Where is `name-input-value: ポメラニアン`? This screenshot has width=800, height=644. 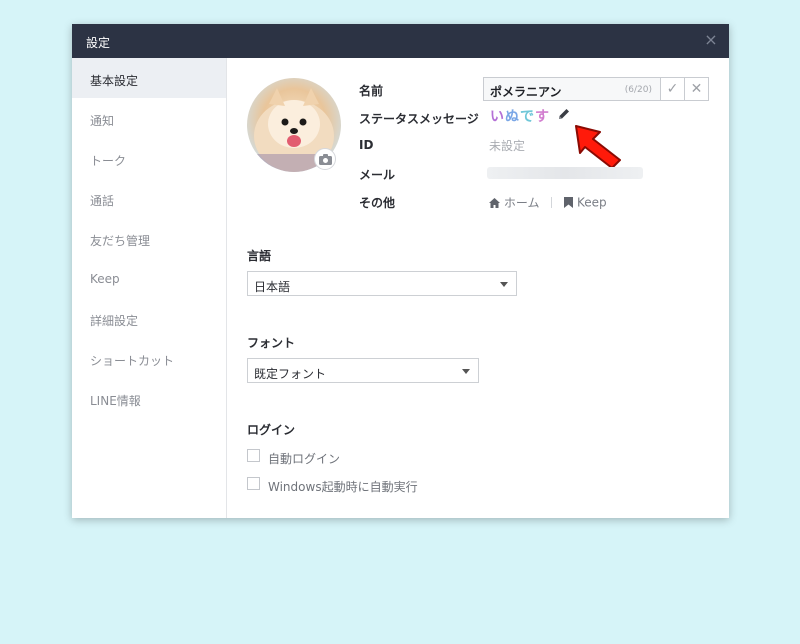
name-input-value: ポメラニアン is located at coordinates (526, 92).